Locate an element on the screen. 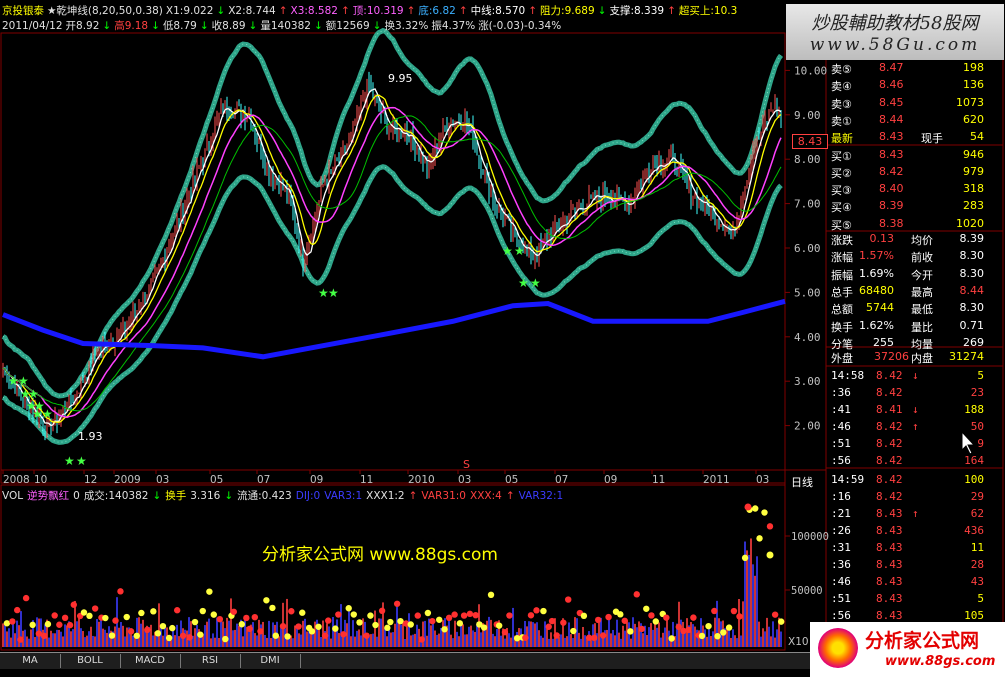 The height and width of the screenshot is (677, 1005). tab-ma: MA is located at coordinates (30, 661).